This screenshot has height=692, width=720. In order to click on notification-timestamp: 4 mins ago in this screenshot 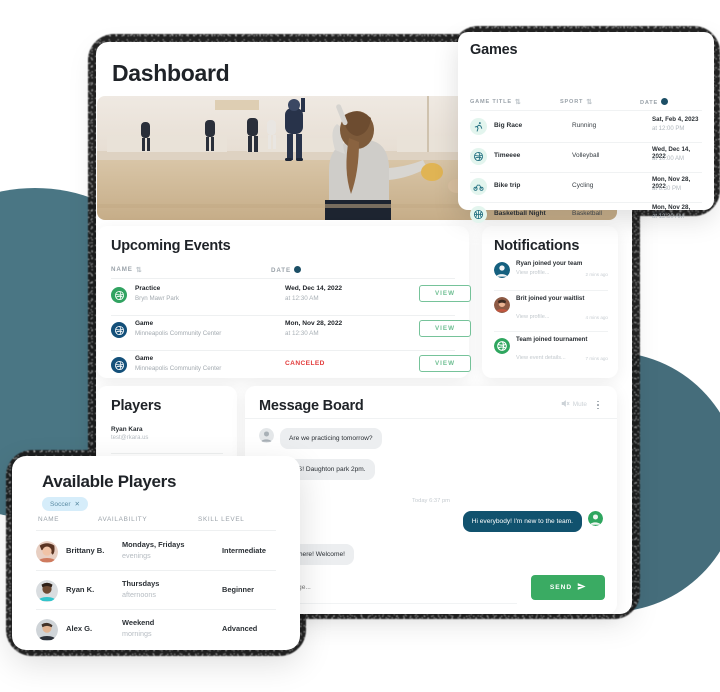, I will do `click(596, 317)`.